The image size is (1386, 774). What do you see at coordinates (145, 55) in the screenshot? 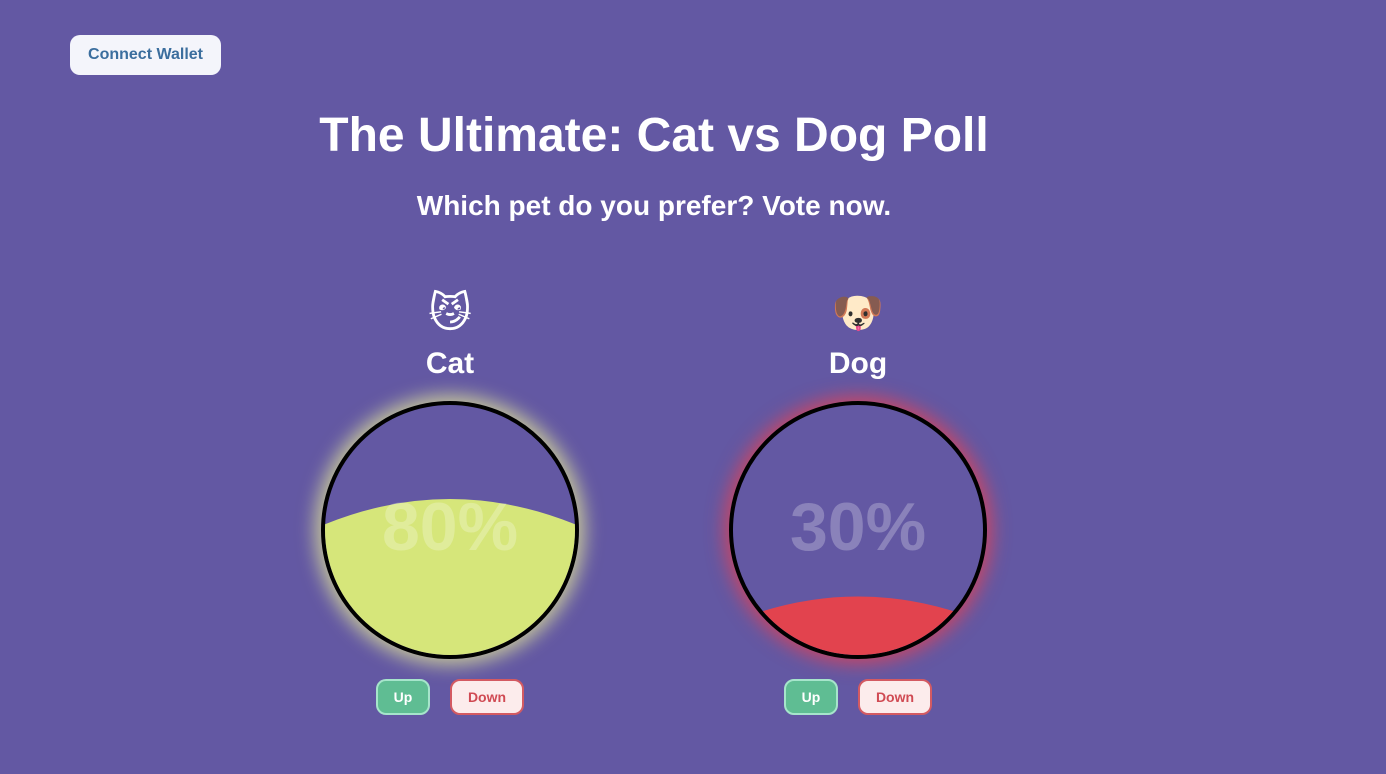
I see `connect-wallet-button: Connect Wallet` at bounding box center [145, 55].